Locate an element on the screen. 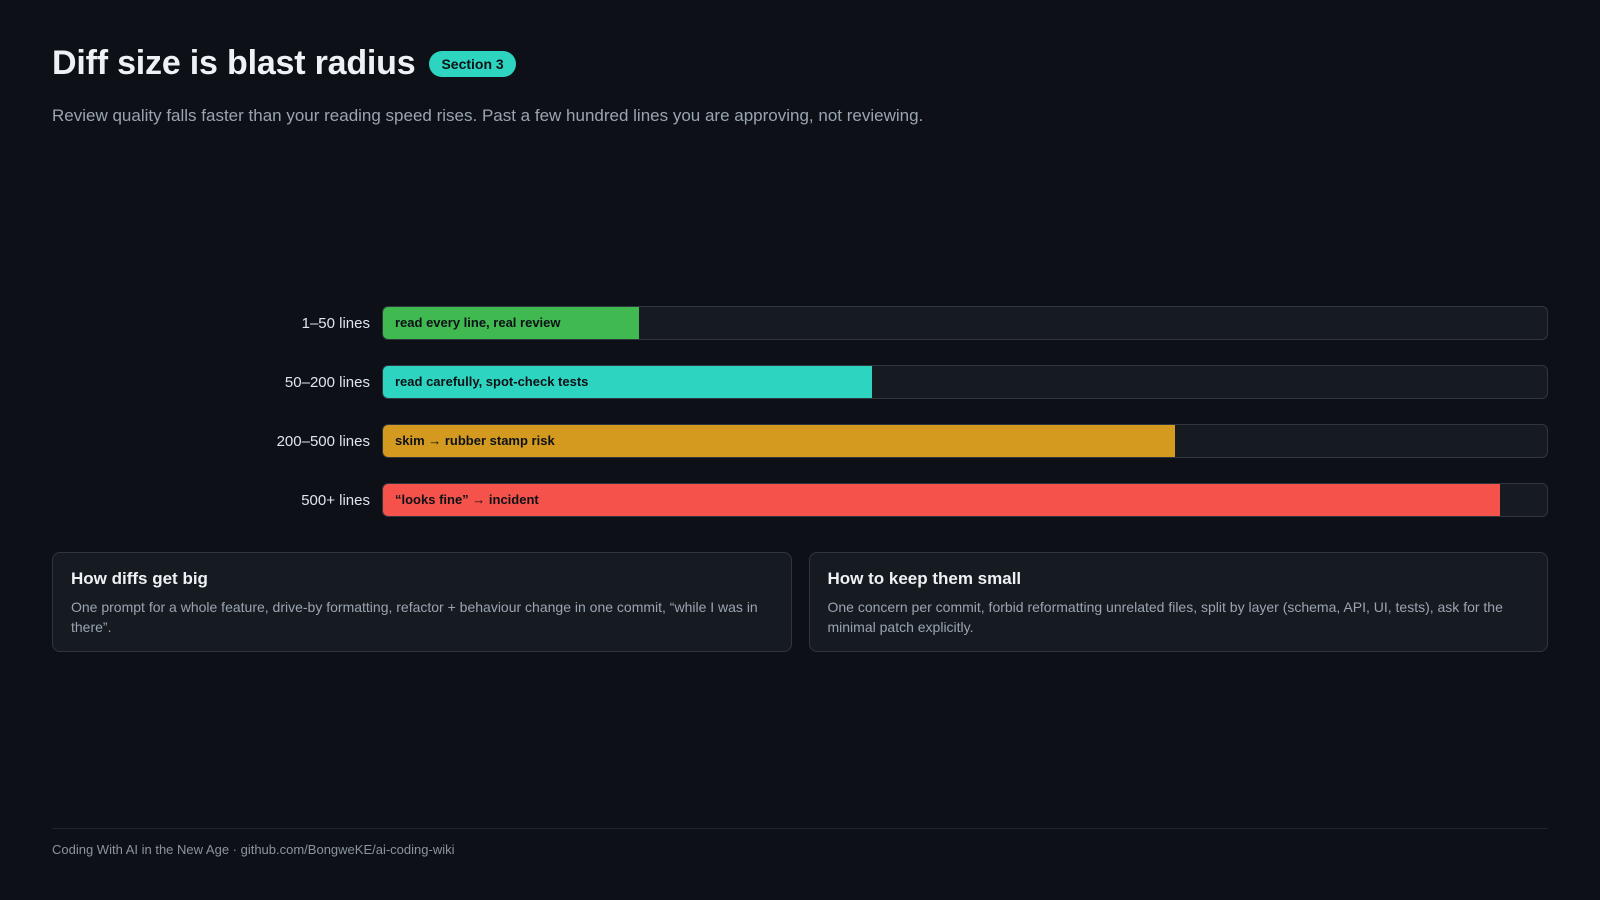 This screenshot has width=1600, height=900. bar-track: skim → rubber stamp risk is located at coordinates (965, 441).